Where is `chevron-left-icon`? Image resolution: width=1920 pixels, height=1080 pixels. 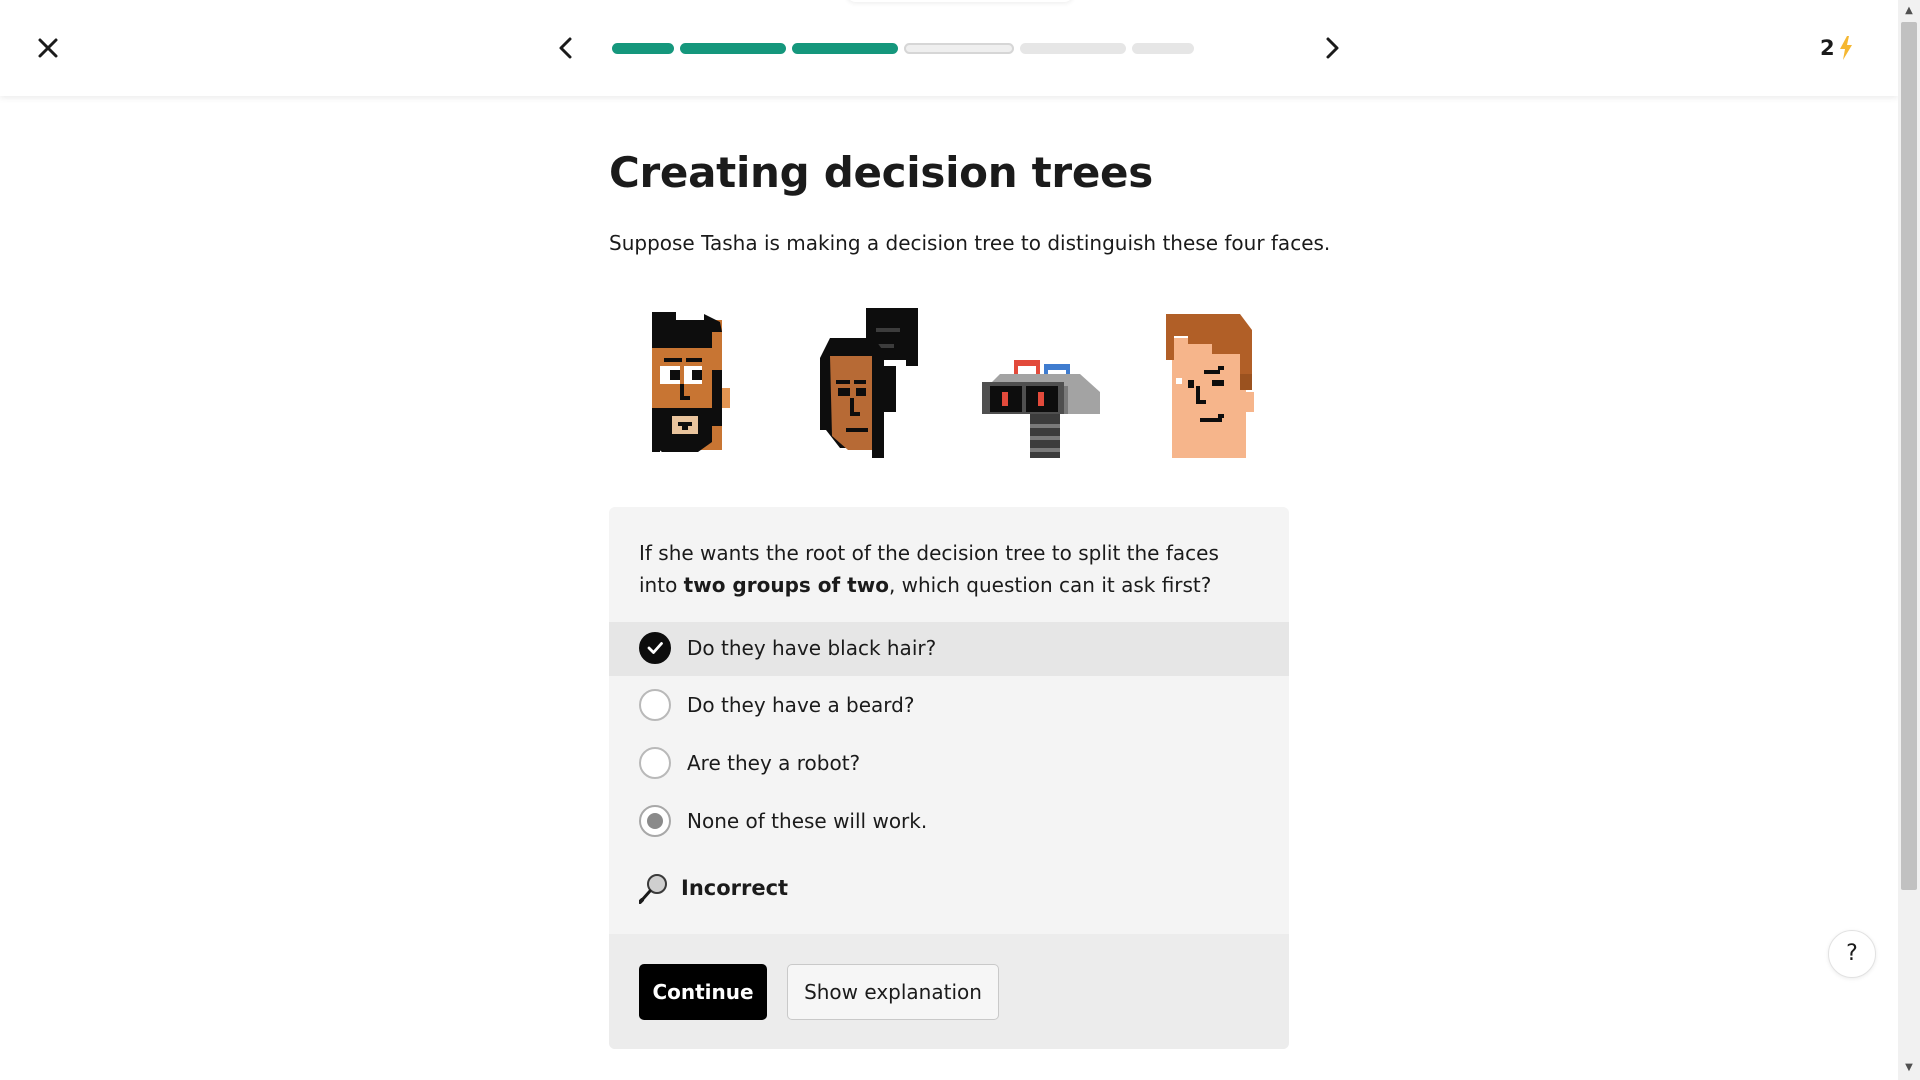 chevron-left-icon is located at coordinates (565, 48).